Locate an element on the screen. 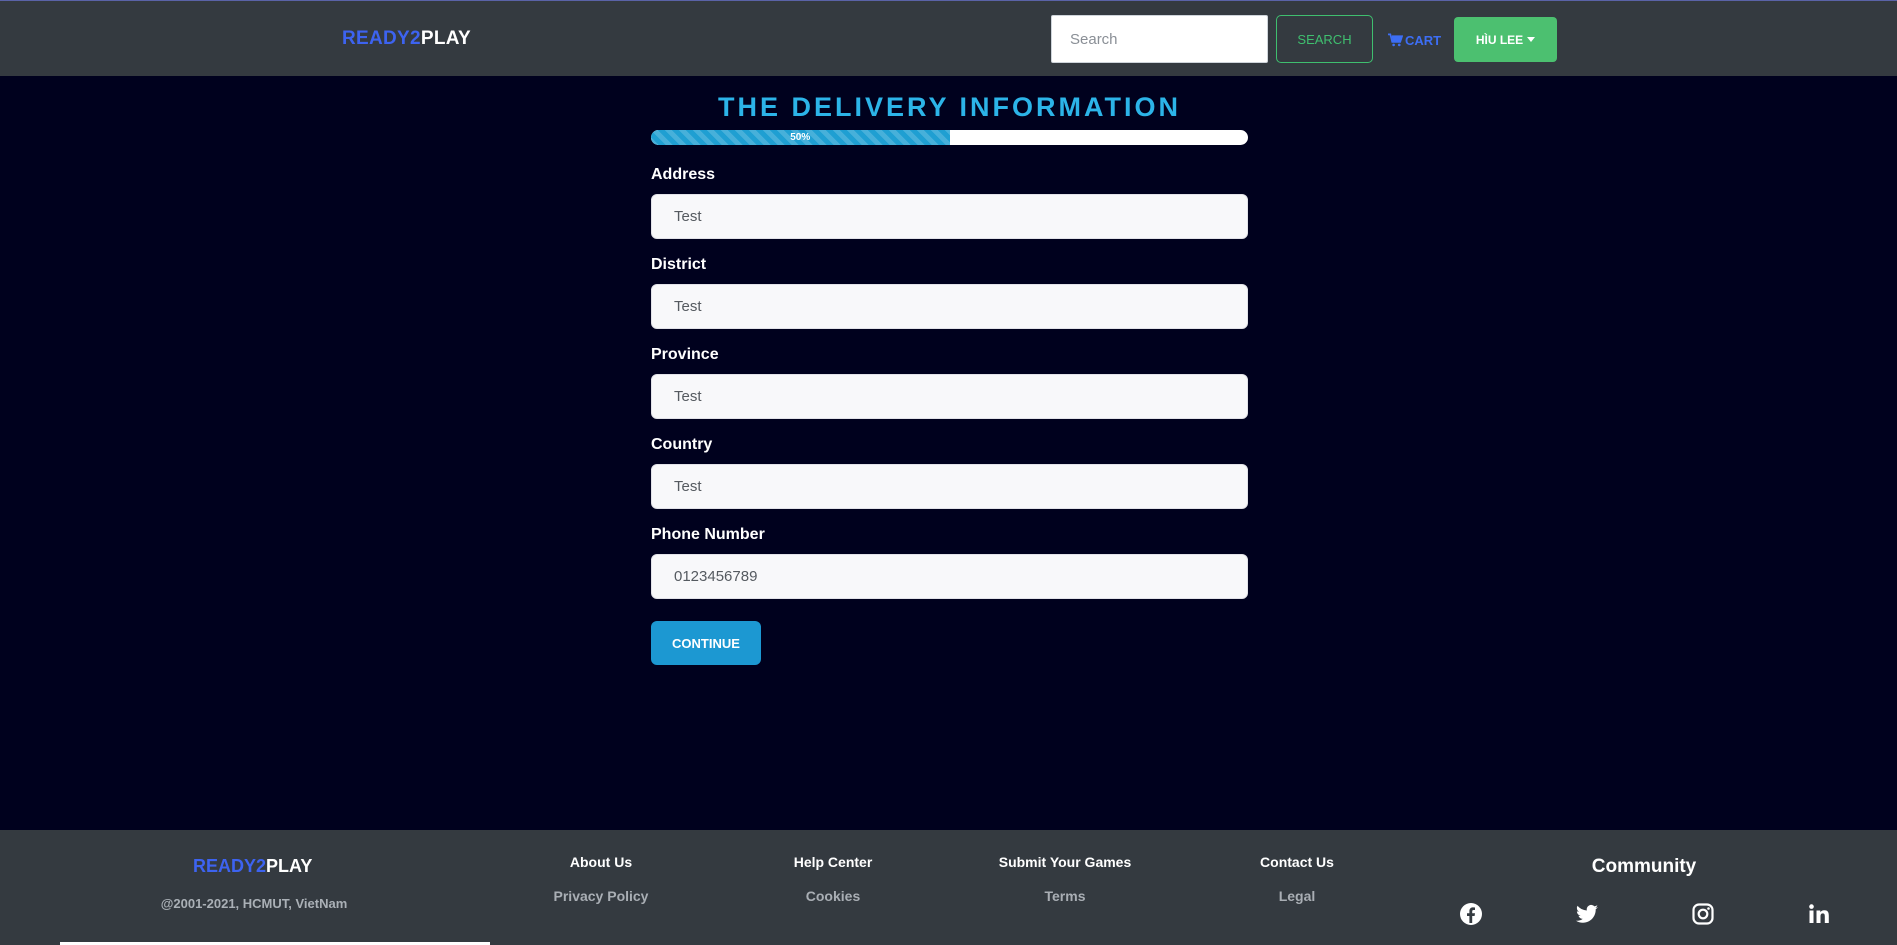 The image size is (1897, 945). footer-column-help: Help Center Cookies is located at coordinates (833, 879).